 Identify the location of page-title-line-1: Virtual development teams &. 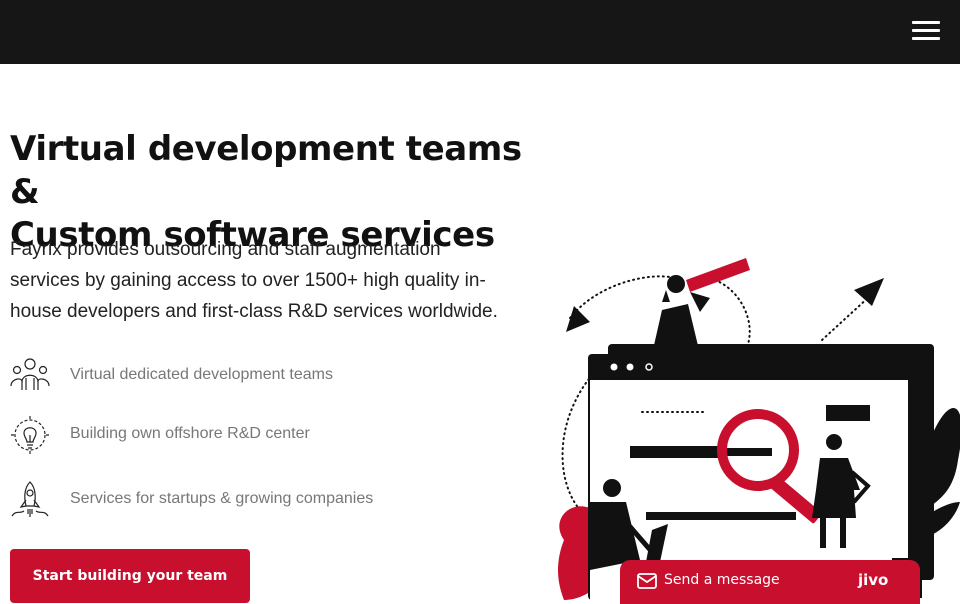
(266, 170).